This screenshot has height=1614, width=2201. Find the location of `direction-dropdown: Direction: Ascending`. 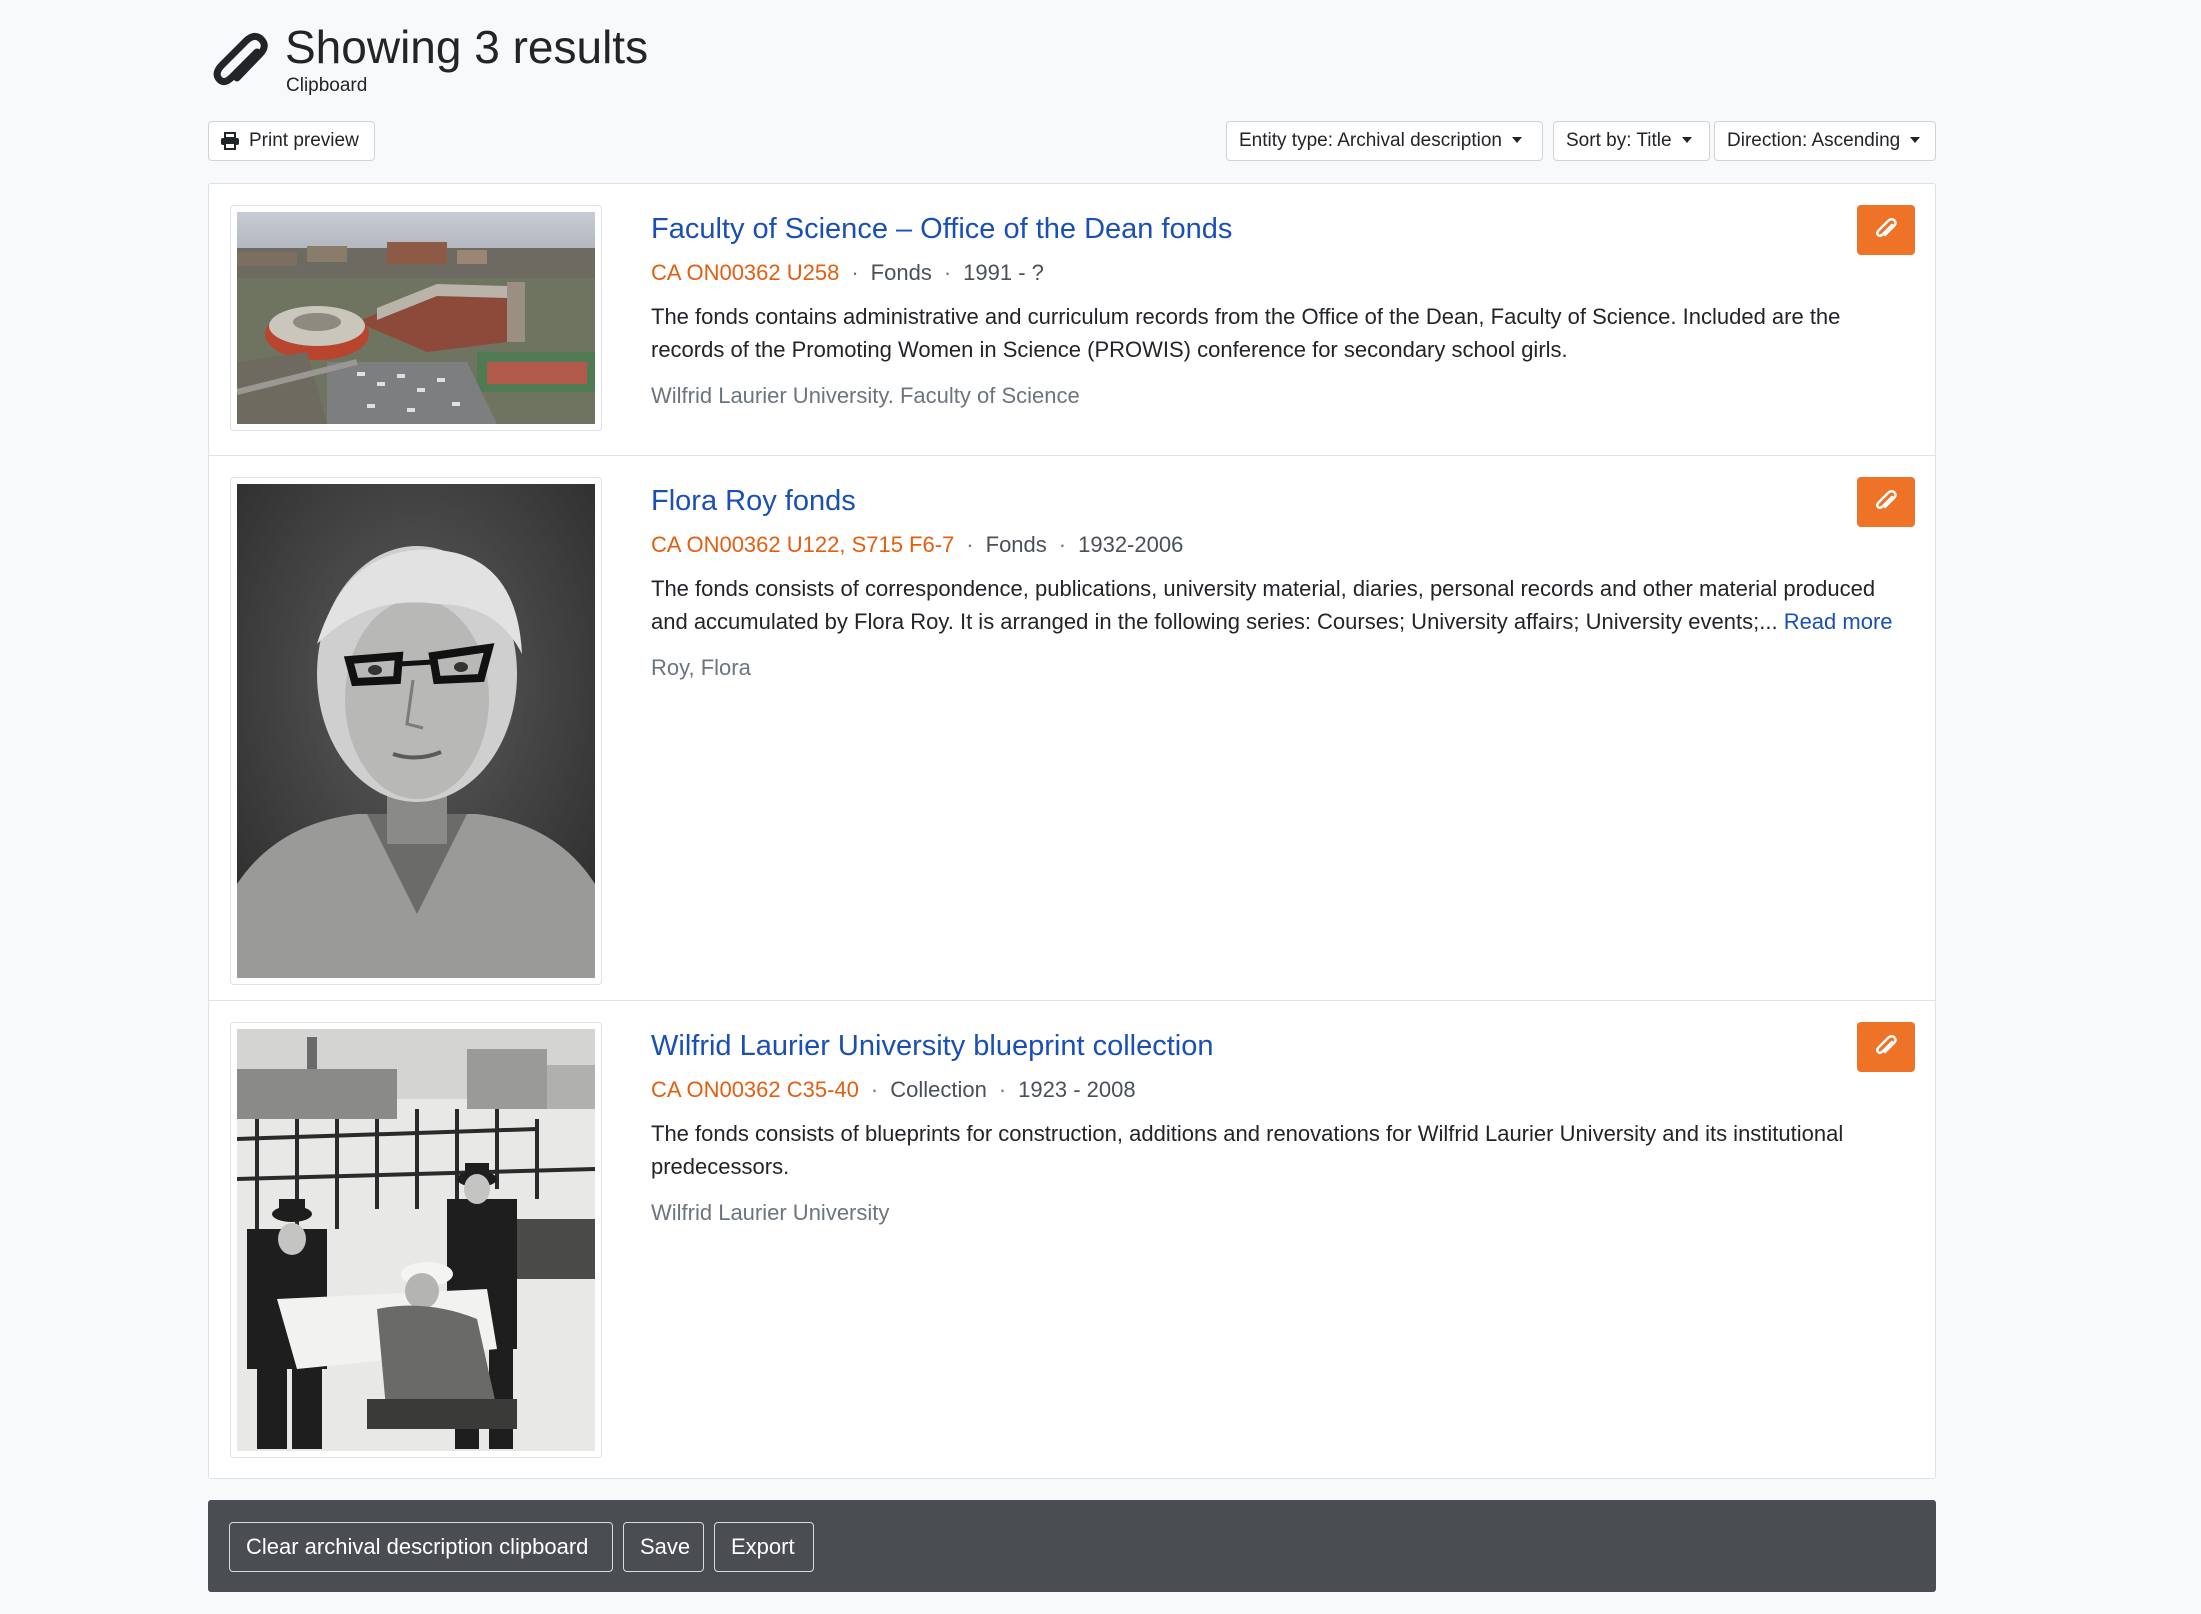

direction-dropdown: Direction: Ascending is located at coordinates (1825, 141).